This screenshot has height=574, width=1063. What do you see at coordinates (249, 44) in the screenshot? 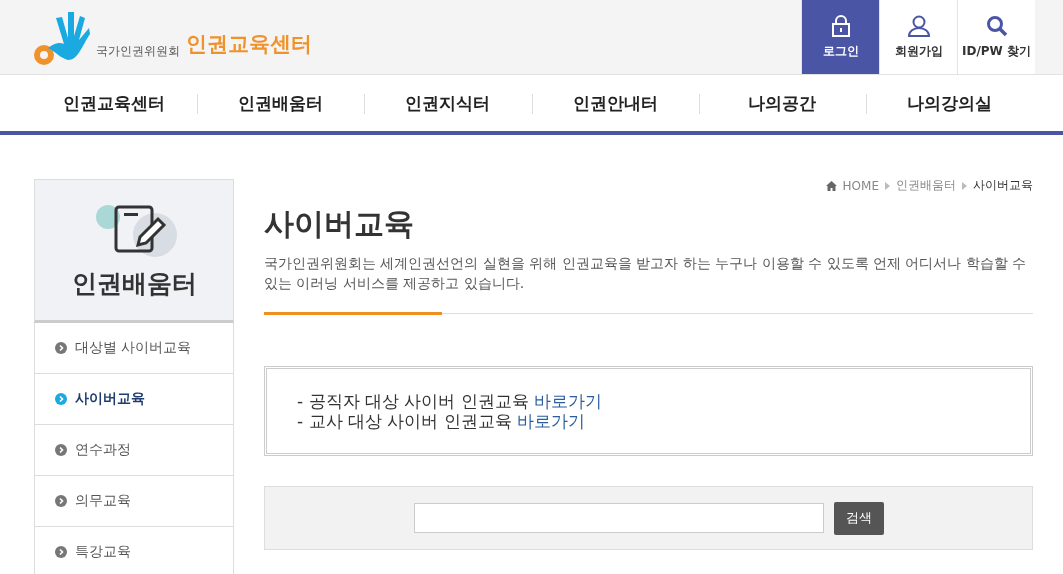
I see `brand-title: 인권교육센터` at bounding box center [249, 44].